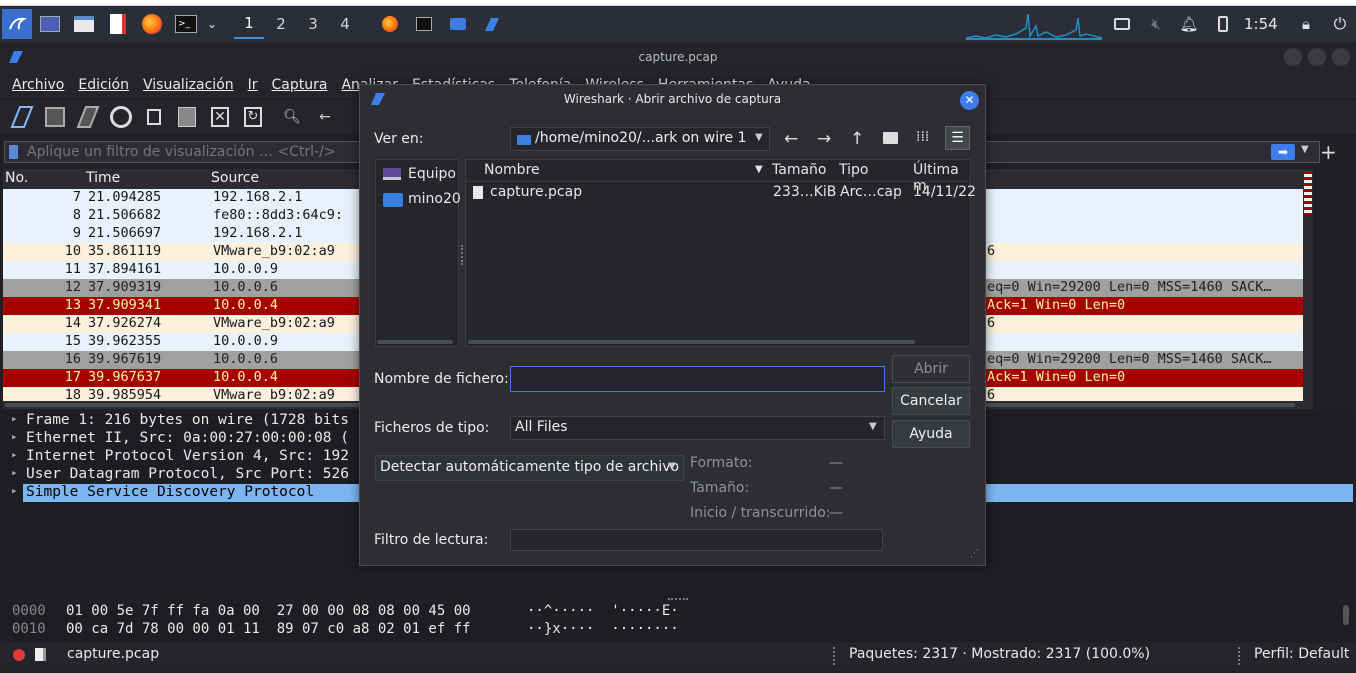 This screenshot has height=673, width=1356. Describe the element at coordinates (721, 463) in the screenshot. I see `format-label: Formato:` at that location.